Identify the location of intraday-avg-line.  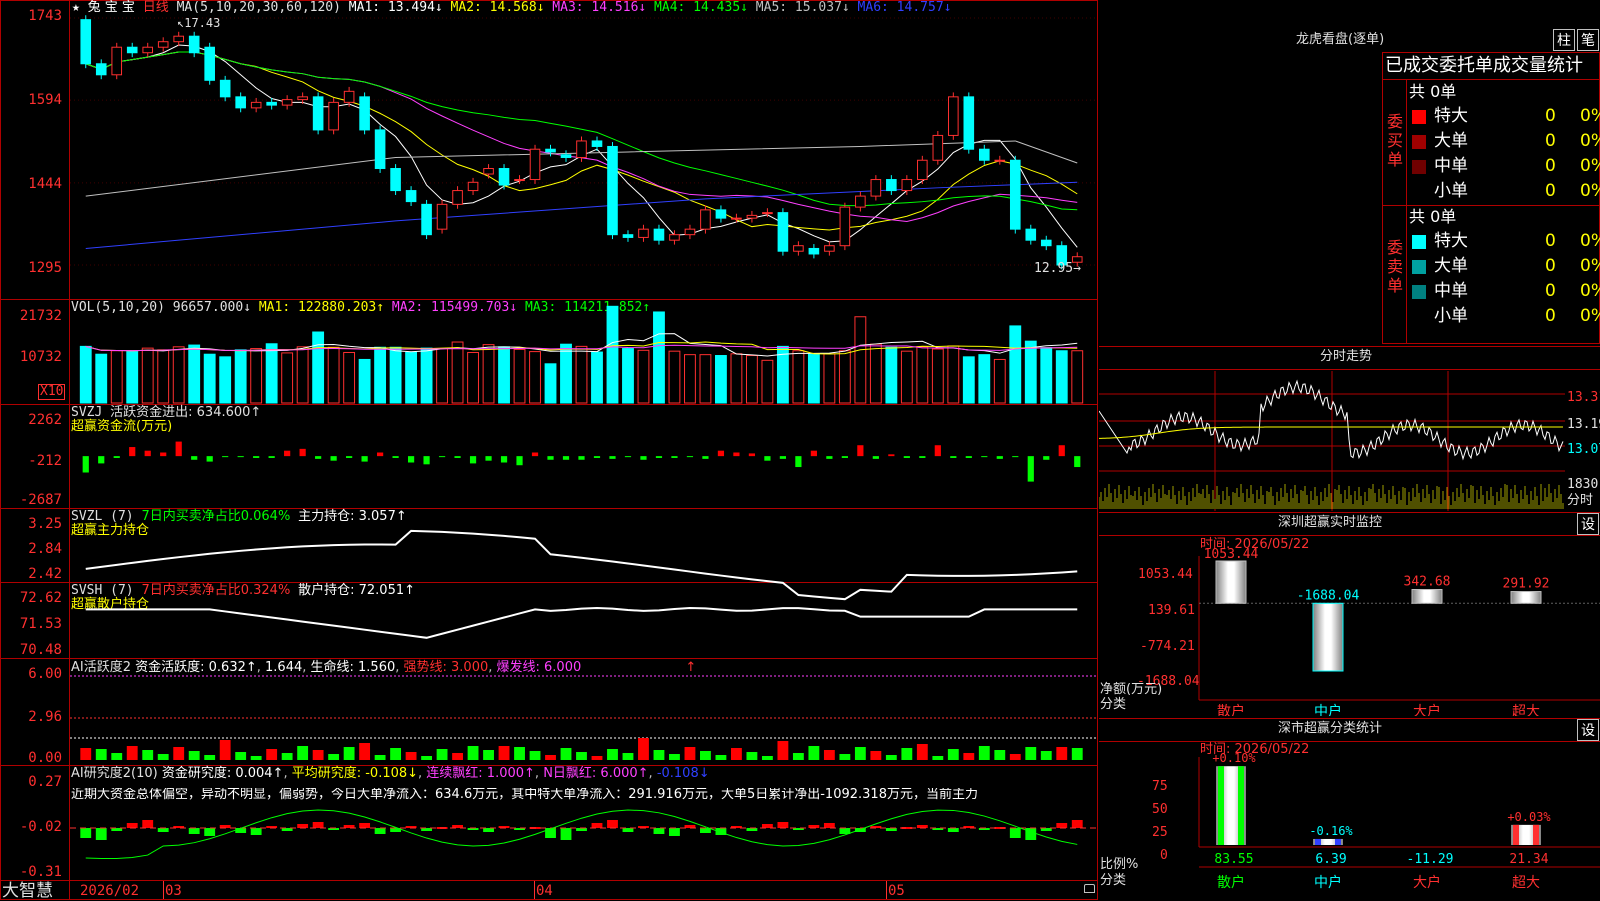
(1331, 432).